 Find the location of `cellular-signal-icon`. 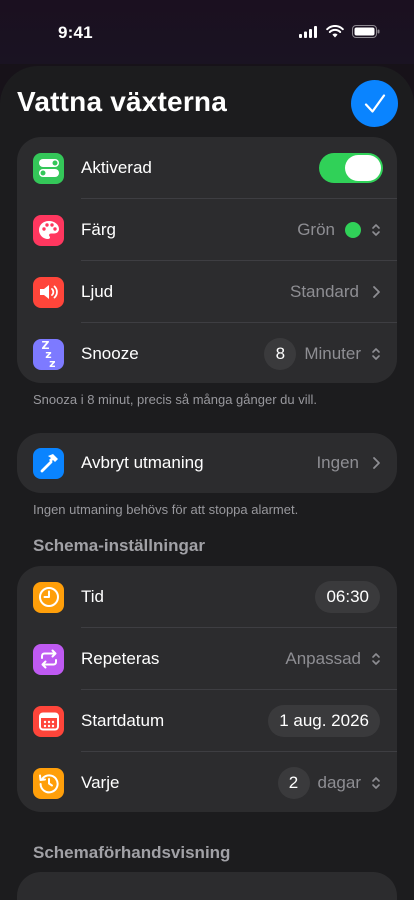

cellular-signal-icon is located at coordinates (308, 31).